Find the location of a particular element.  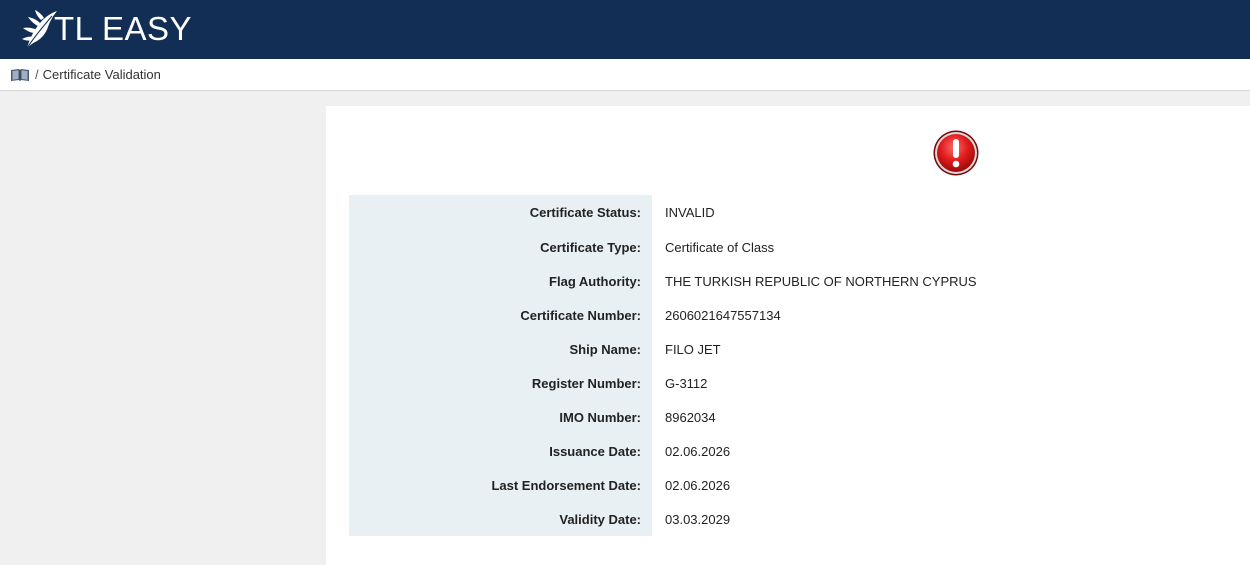

table-row: Certificate Type: Certificate of Class is located at coordinates (757, 247).